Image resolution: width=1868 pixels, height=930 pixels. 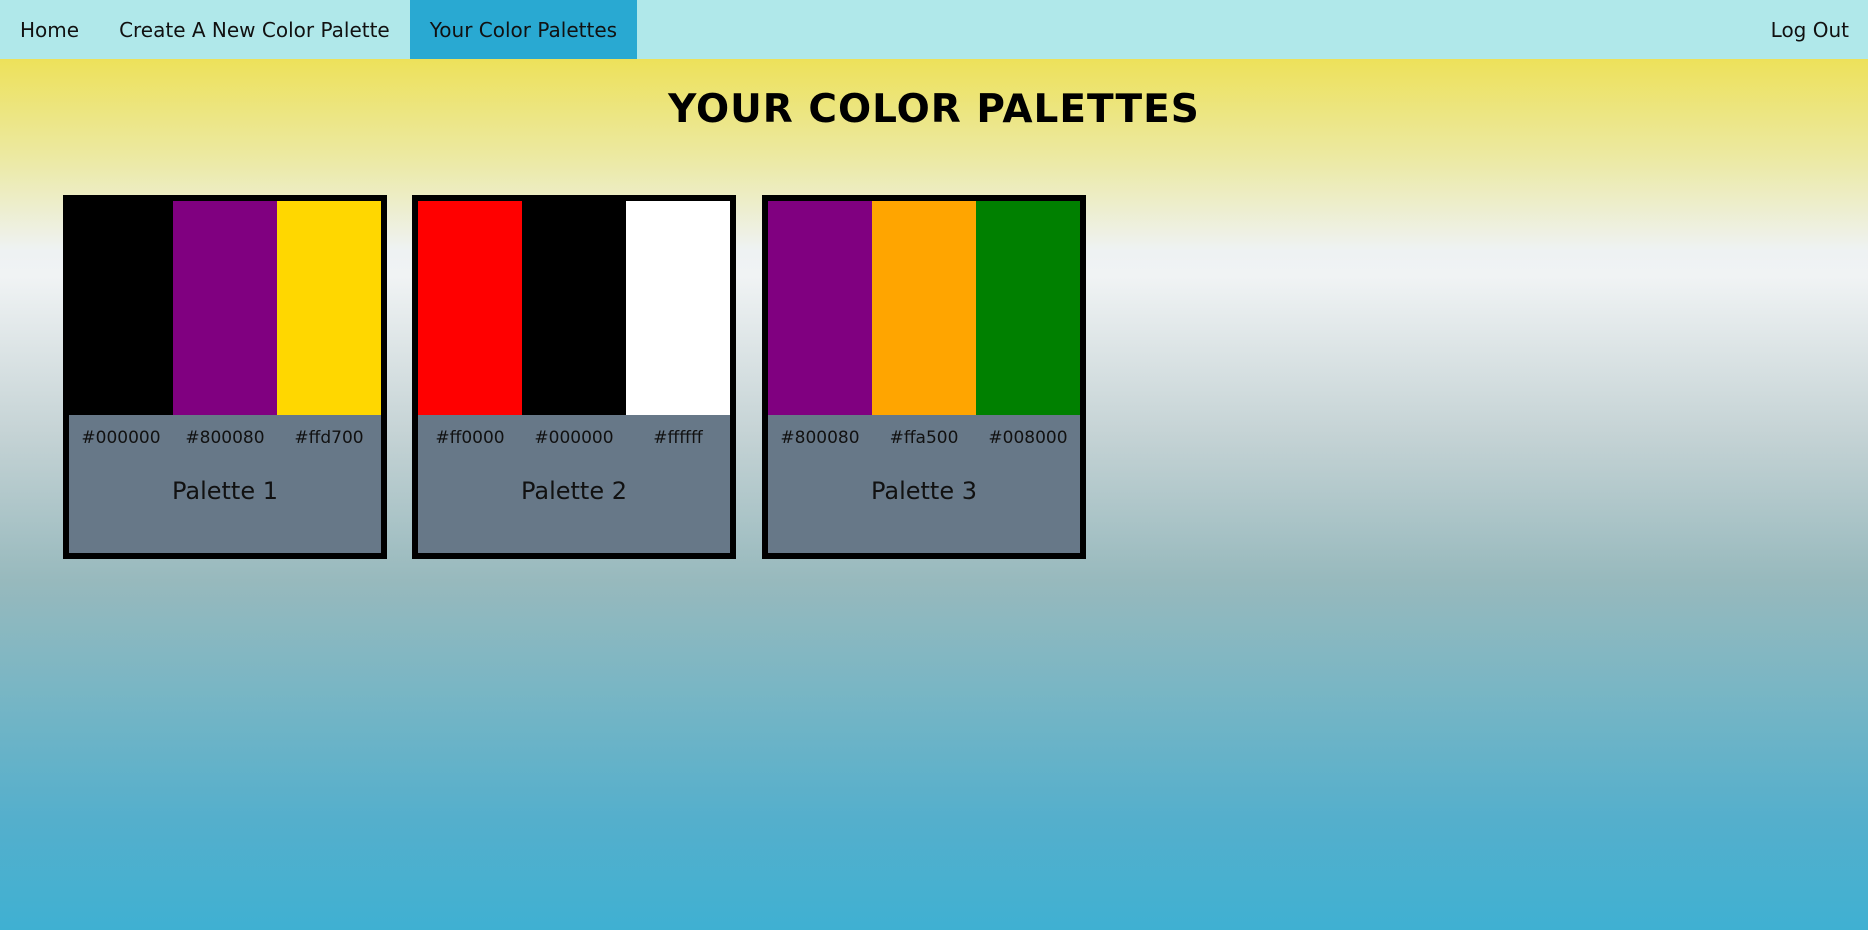 What do you see at coordinates (924, 491) in the screenshot?
I see `palette-name: Palette 3` at bounding box center [924, 491].